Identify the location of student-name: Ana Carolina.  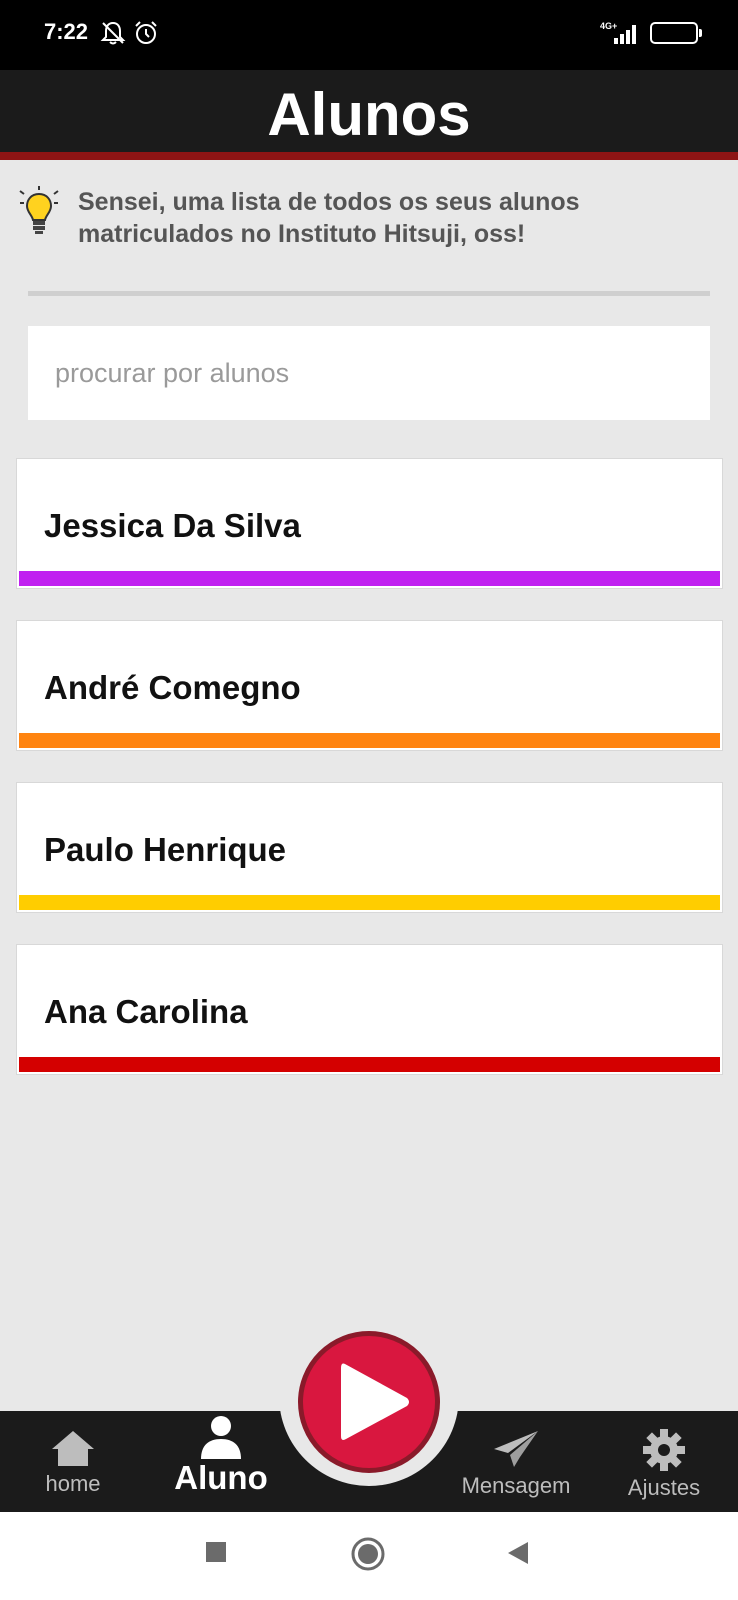
(146, 1011).